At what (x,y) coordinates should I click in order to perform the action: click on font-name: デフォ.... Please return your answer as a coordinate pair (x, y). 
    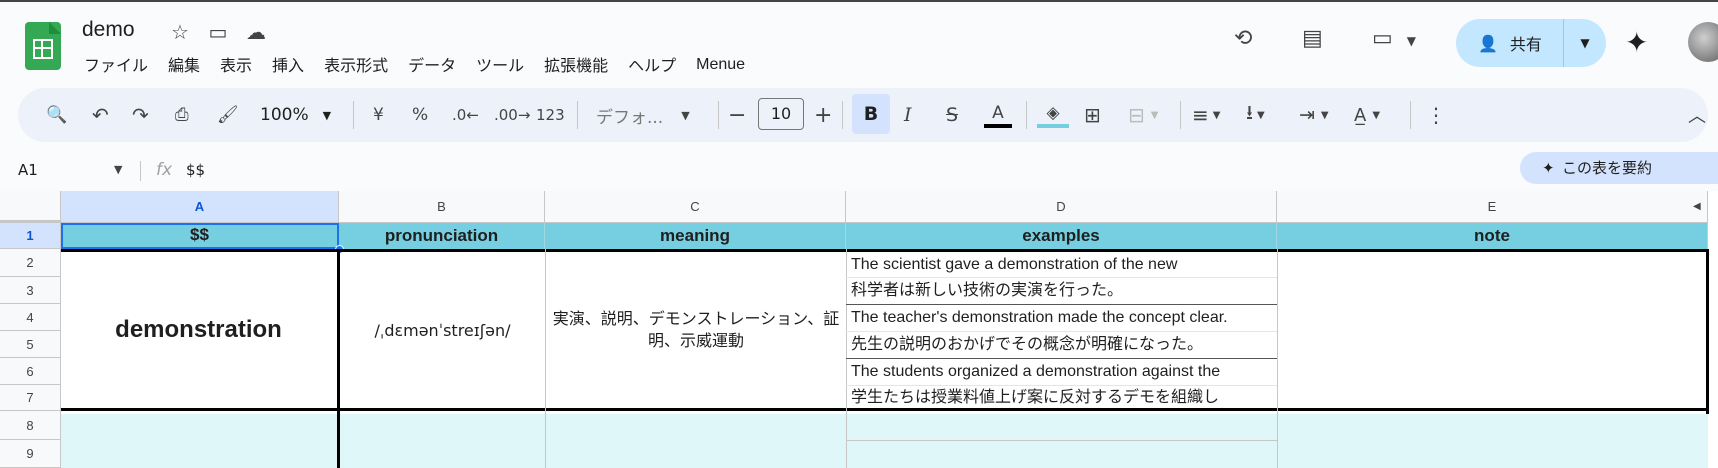
    Looking at the image, I should click on (630, 117).